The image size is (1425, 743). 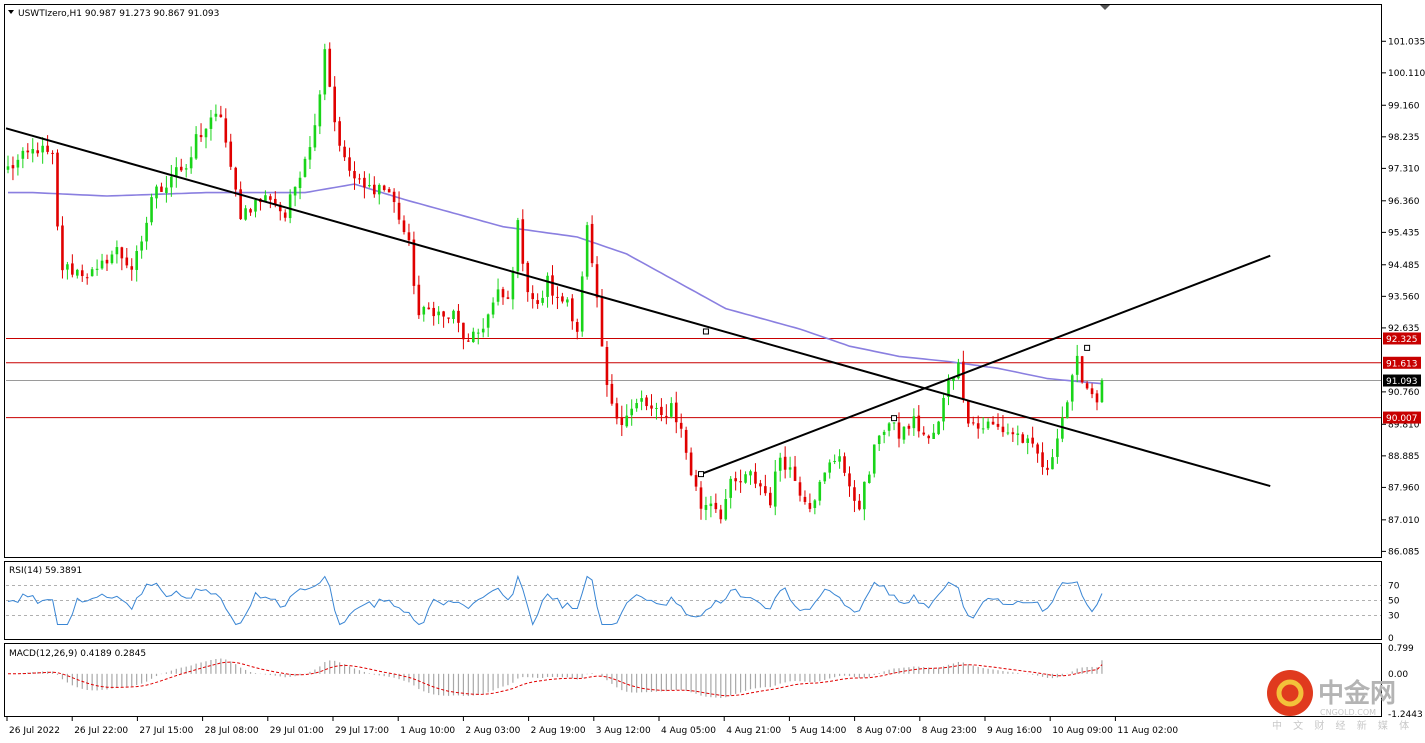 What do you see at coordinates (427, 731) in the screenshot?
I see `time-tick-label: 1 Aug 10:00` at bounding box center [427, 731].